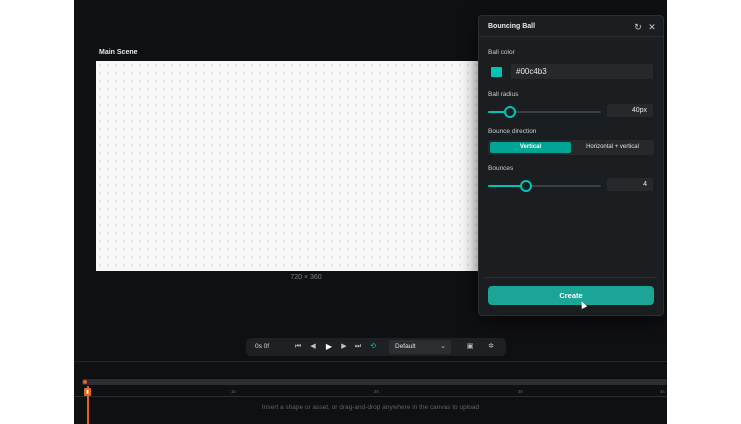 The width and height of the screenshot is (741, 424). I want to click on speed-select: Default ⌄, so click(420, 347).